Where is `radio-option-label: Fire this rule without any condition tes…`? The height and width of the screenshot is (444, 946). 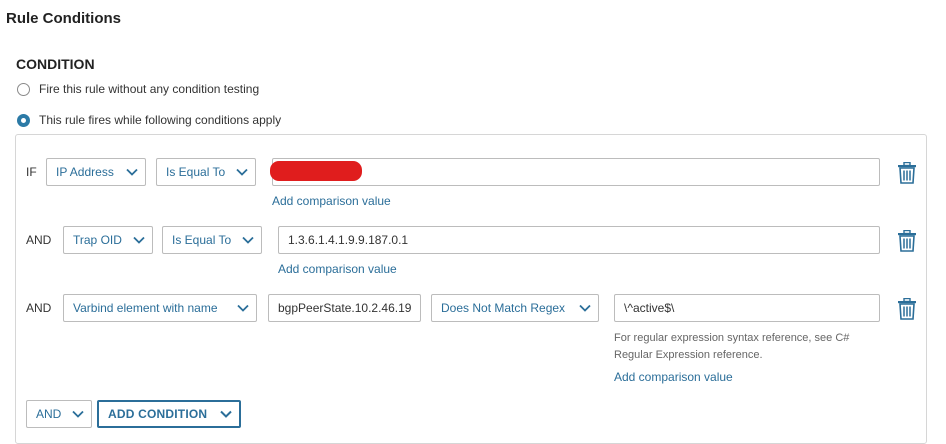 radio-option-label: Fire this rule without any condition tes… is located at coordinates (149, 89).